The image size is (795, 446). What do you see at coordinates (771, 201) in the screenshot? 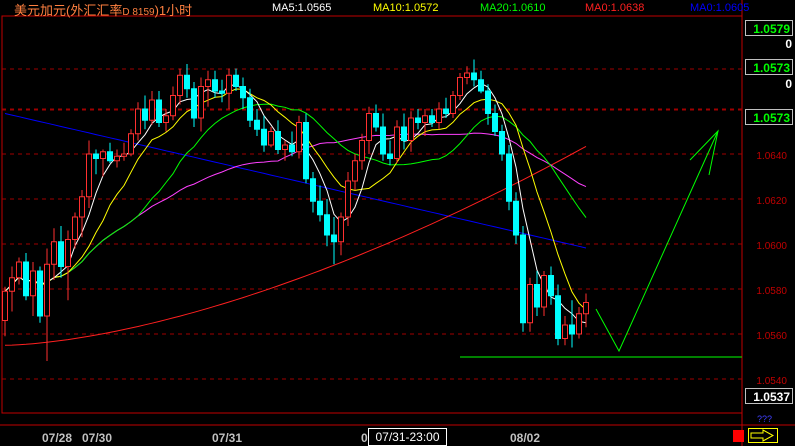
I see `axis-tick-2: 1.0620` at bounding box center [771, 201].